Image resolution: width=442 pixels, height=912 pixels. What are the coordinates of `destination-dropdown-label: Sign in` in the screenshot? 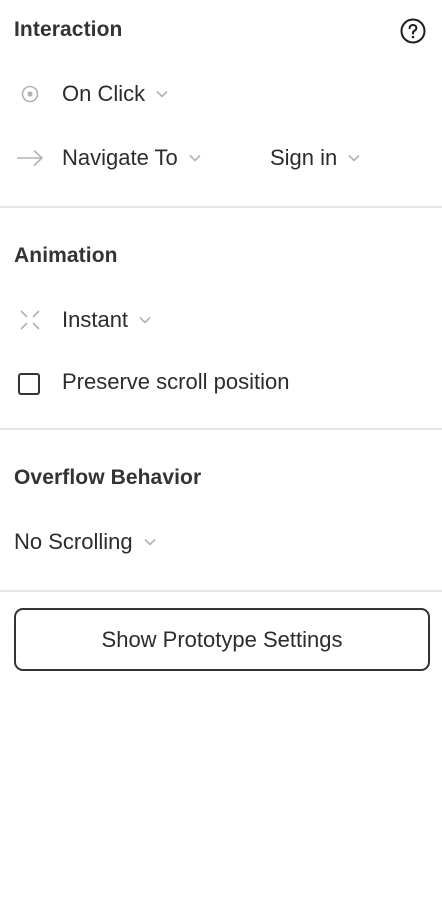 It's located at (304, 157).